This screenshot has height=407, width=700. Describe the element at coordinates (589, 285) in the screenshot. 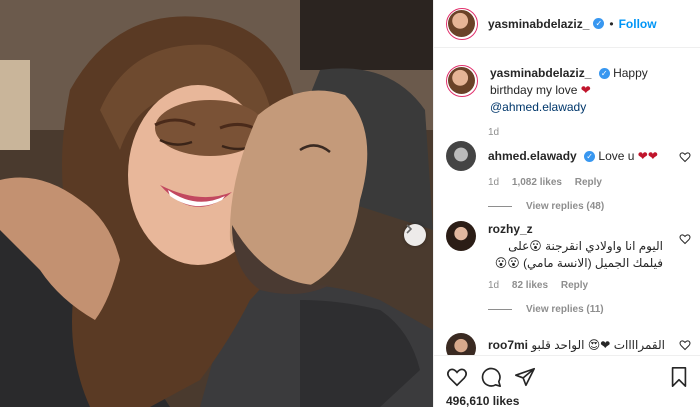

I see `comment-meta: 1d 82 likes Reply` at that location.